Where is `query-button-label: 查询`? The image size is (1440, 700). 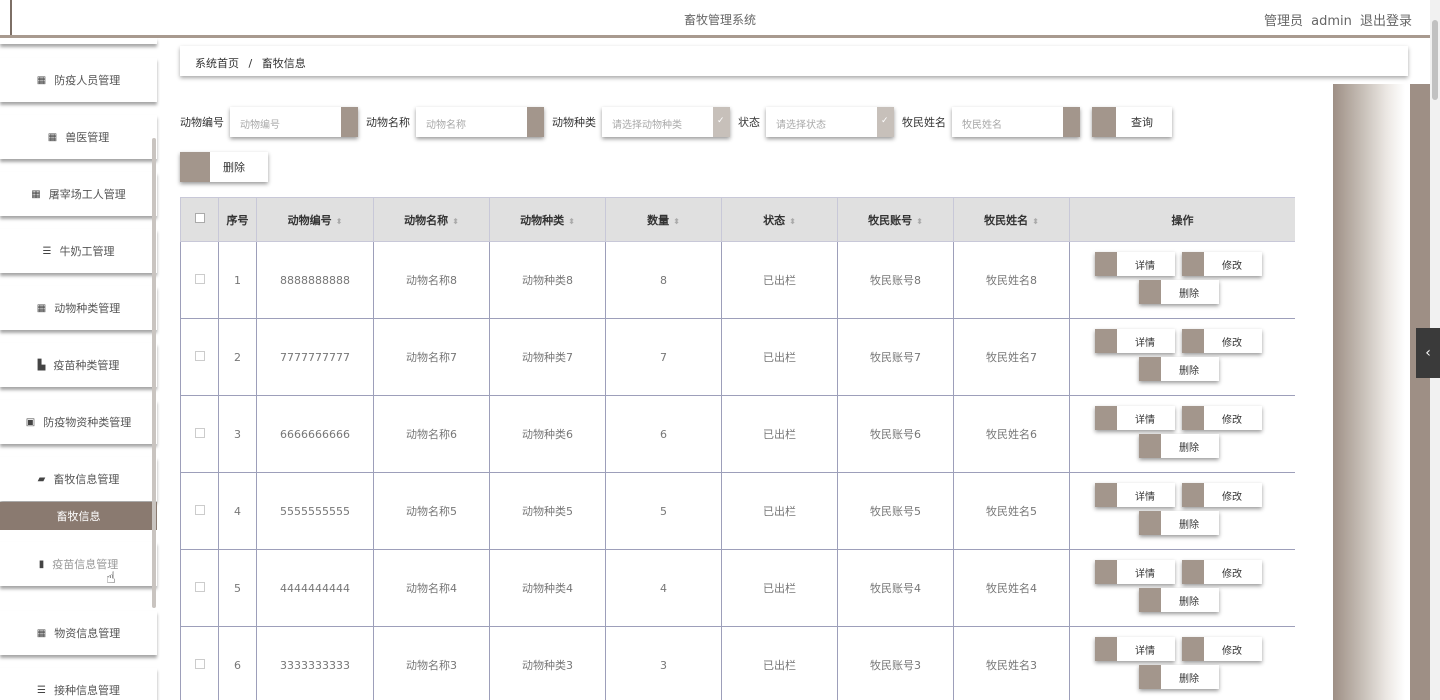
query-button-label: 查询 is located at coordinates (1142, 122).